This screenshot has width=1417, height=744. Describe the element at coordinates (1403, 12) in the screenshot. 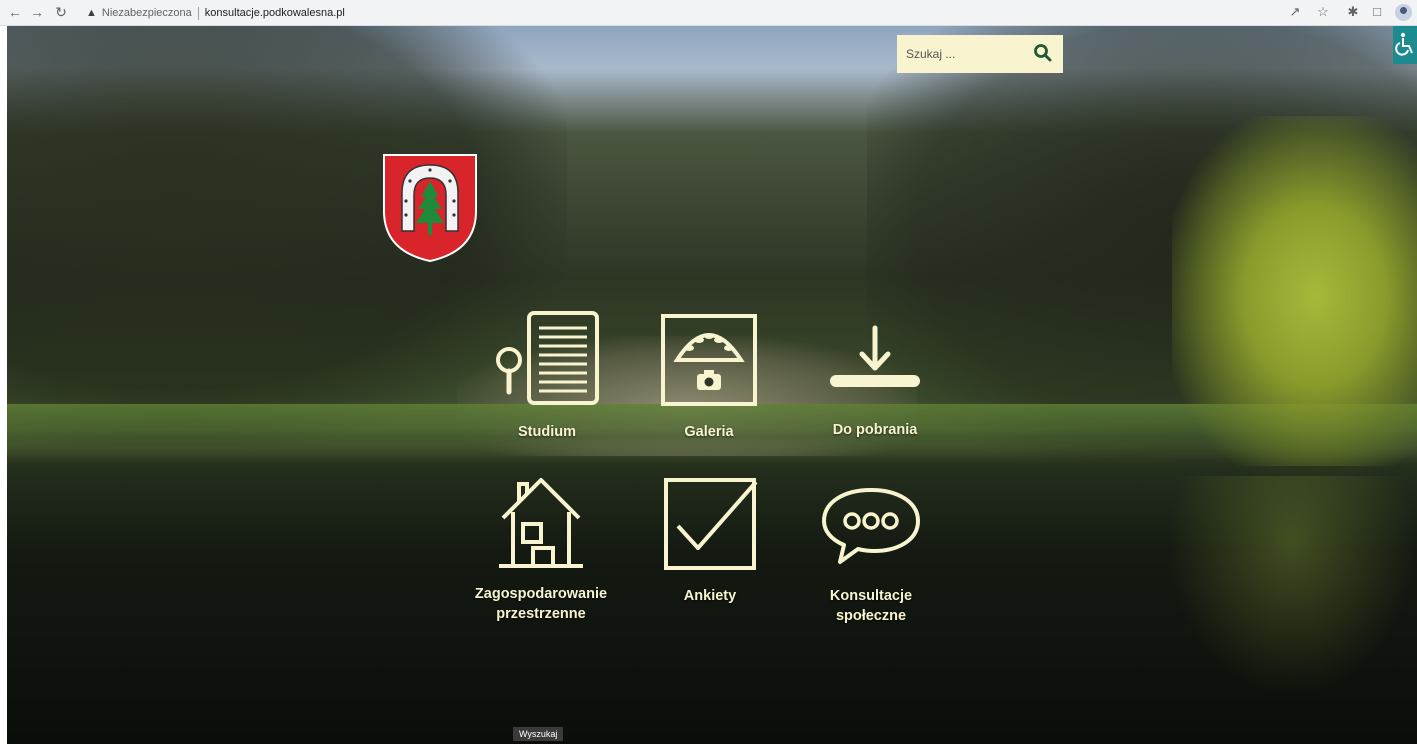

I see `profile-avatar-icon` at that location.